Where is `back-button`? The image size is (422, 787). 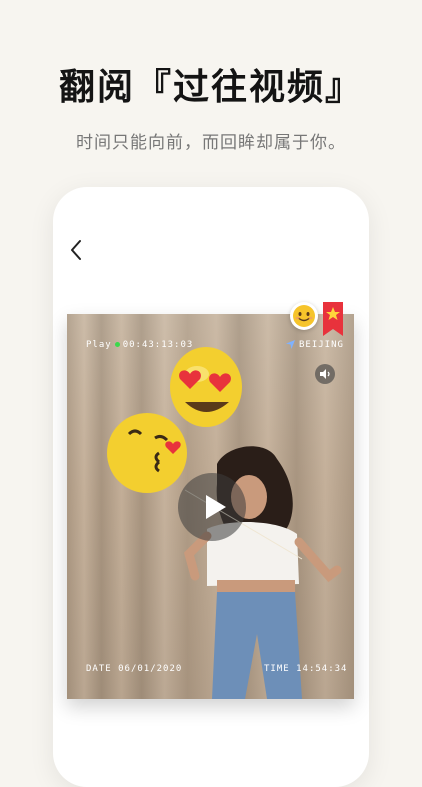 back-button is located at coordinates (77, 250).